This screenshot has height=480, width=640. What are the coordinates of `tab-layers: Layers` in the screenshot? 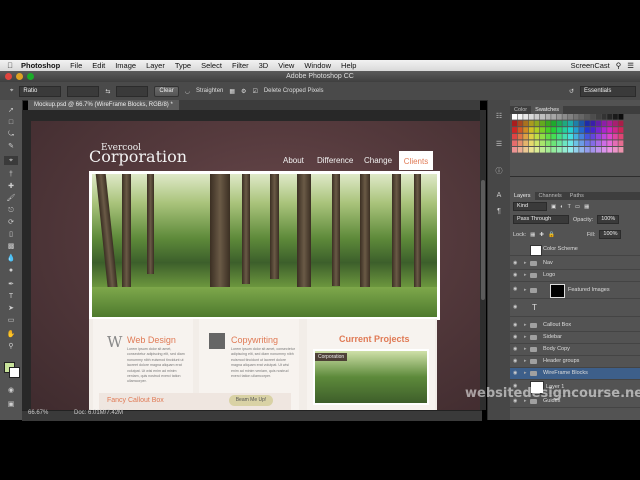 It's located at (522, 196).